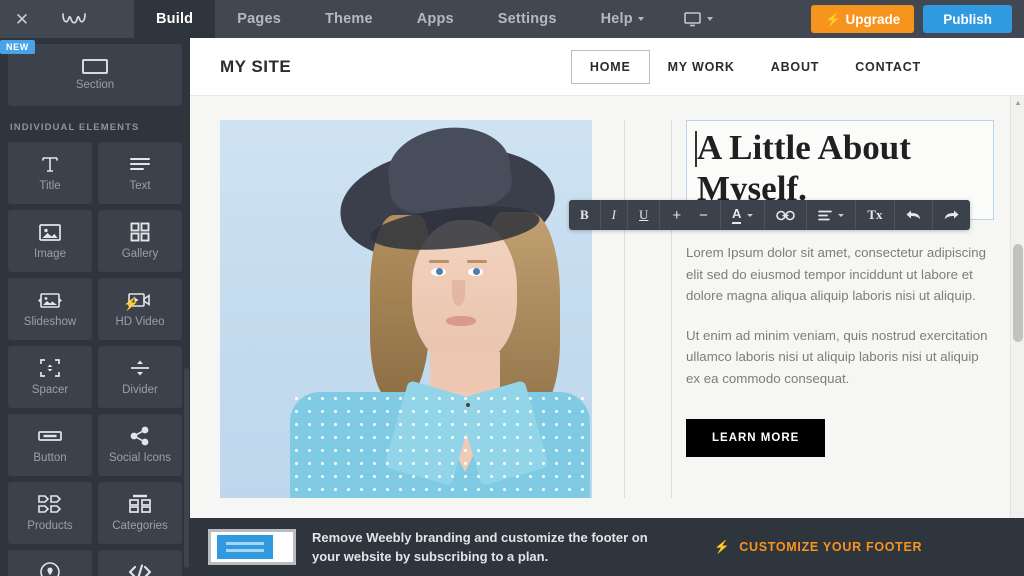 Image resolution: width=1024 pixels, height=576 pixels. Describe the element at coordinates (140, 232) in the screenshot. I see `gallery-grid-icon` at that location.